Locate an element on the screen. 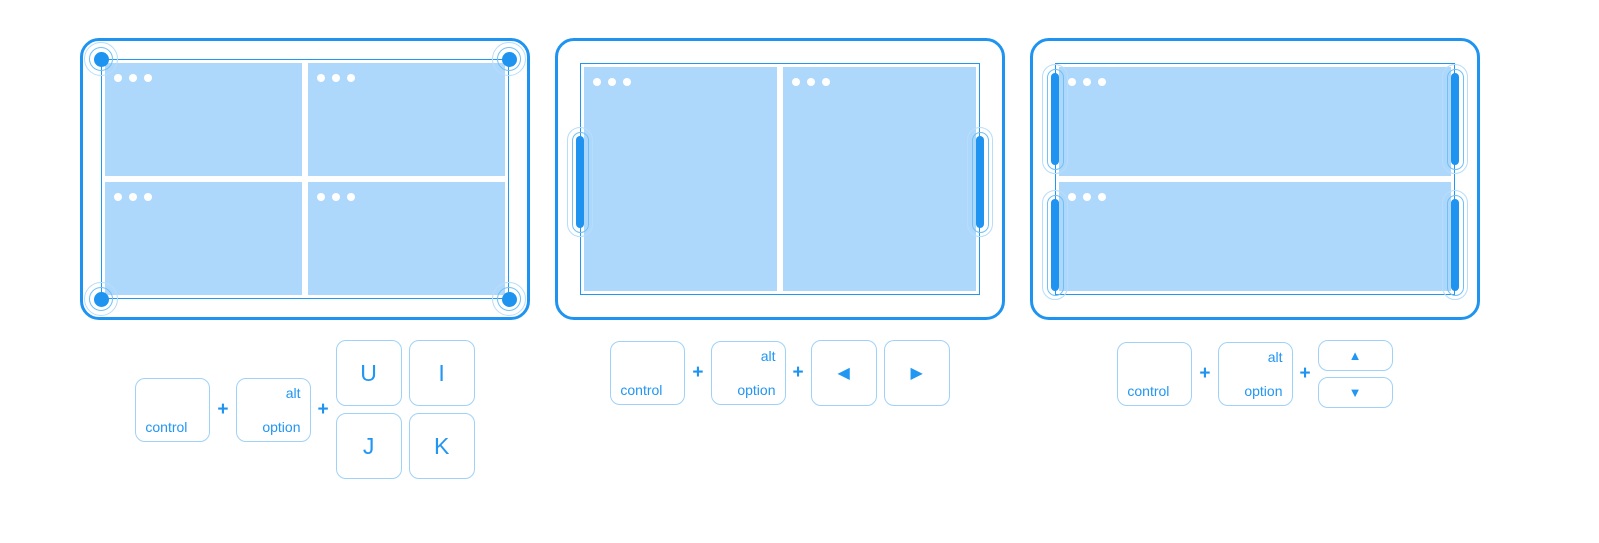 The height and width of the screenshot is (543, 1599). shortcut-quadrant: control + alt option + U I J K is located at coordinates (305, 409).